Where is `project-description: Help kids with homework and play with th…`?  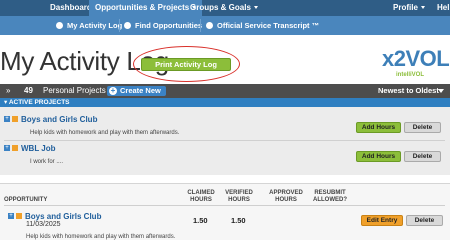 project-description: Help kids with homework and play with th… is located at coordinates (105, 133).